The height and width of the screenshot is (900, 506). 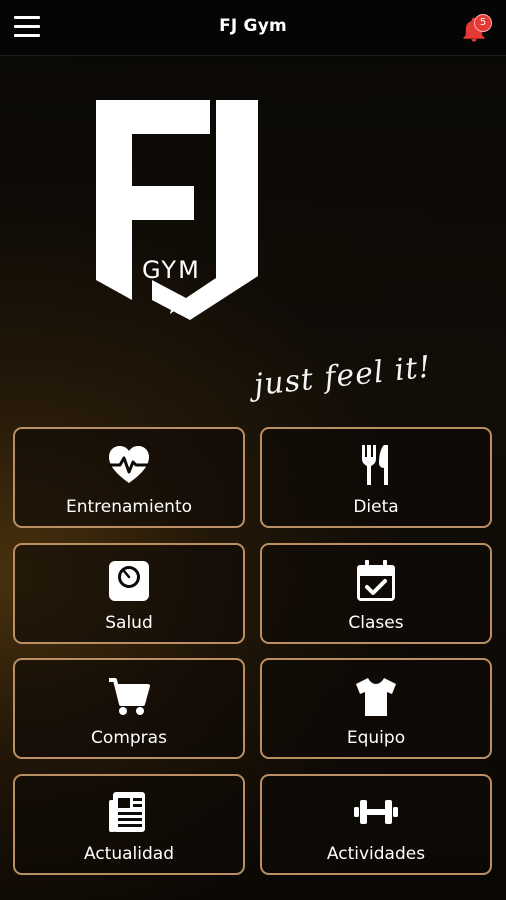 I want to click on notifications-button: 5, so click(x=476, y=29).